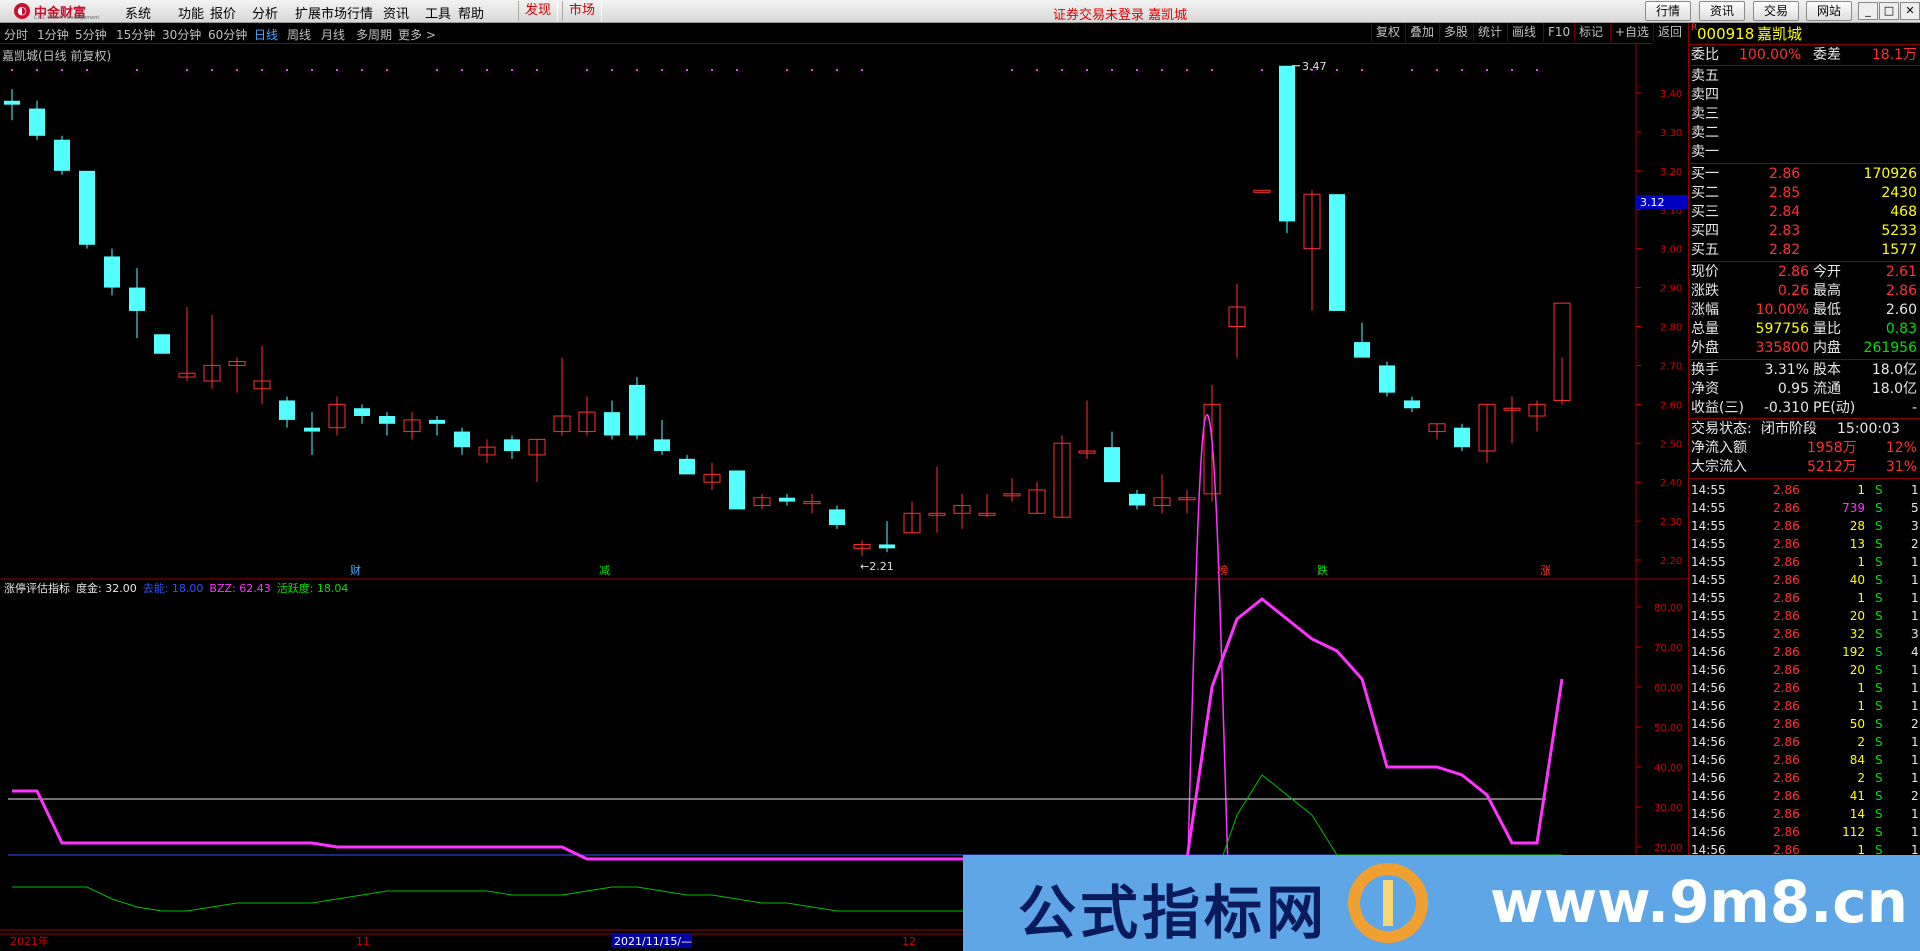 The height and width of the screenshot is (951, 1920). I want to click on top-button-1: 资讯, so click(1722, 11).